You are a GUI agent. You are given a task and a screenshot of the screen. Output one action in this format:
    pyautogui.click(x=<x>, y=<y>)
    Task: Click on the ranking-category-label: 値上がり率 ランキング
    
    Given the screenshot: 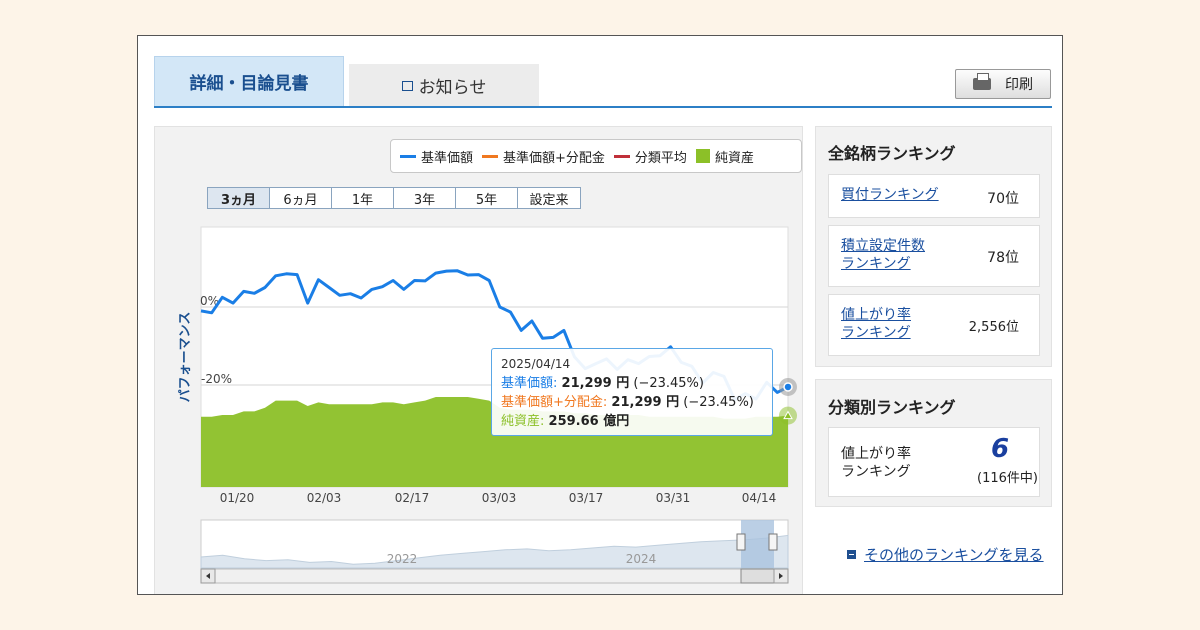 What is the action you would take?
    pyautogui.click(x=876, y=463)
    